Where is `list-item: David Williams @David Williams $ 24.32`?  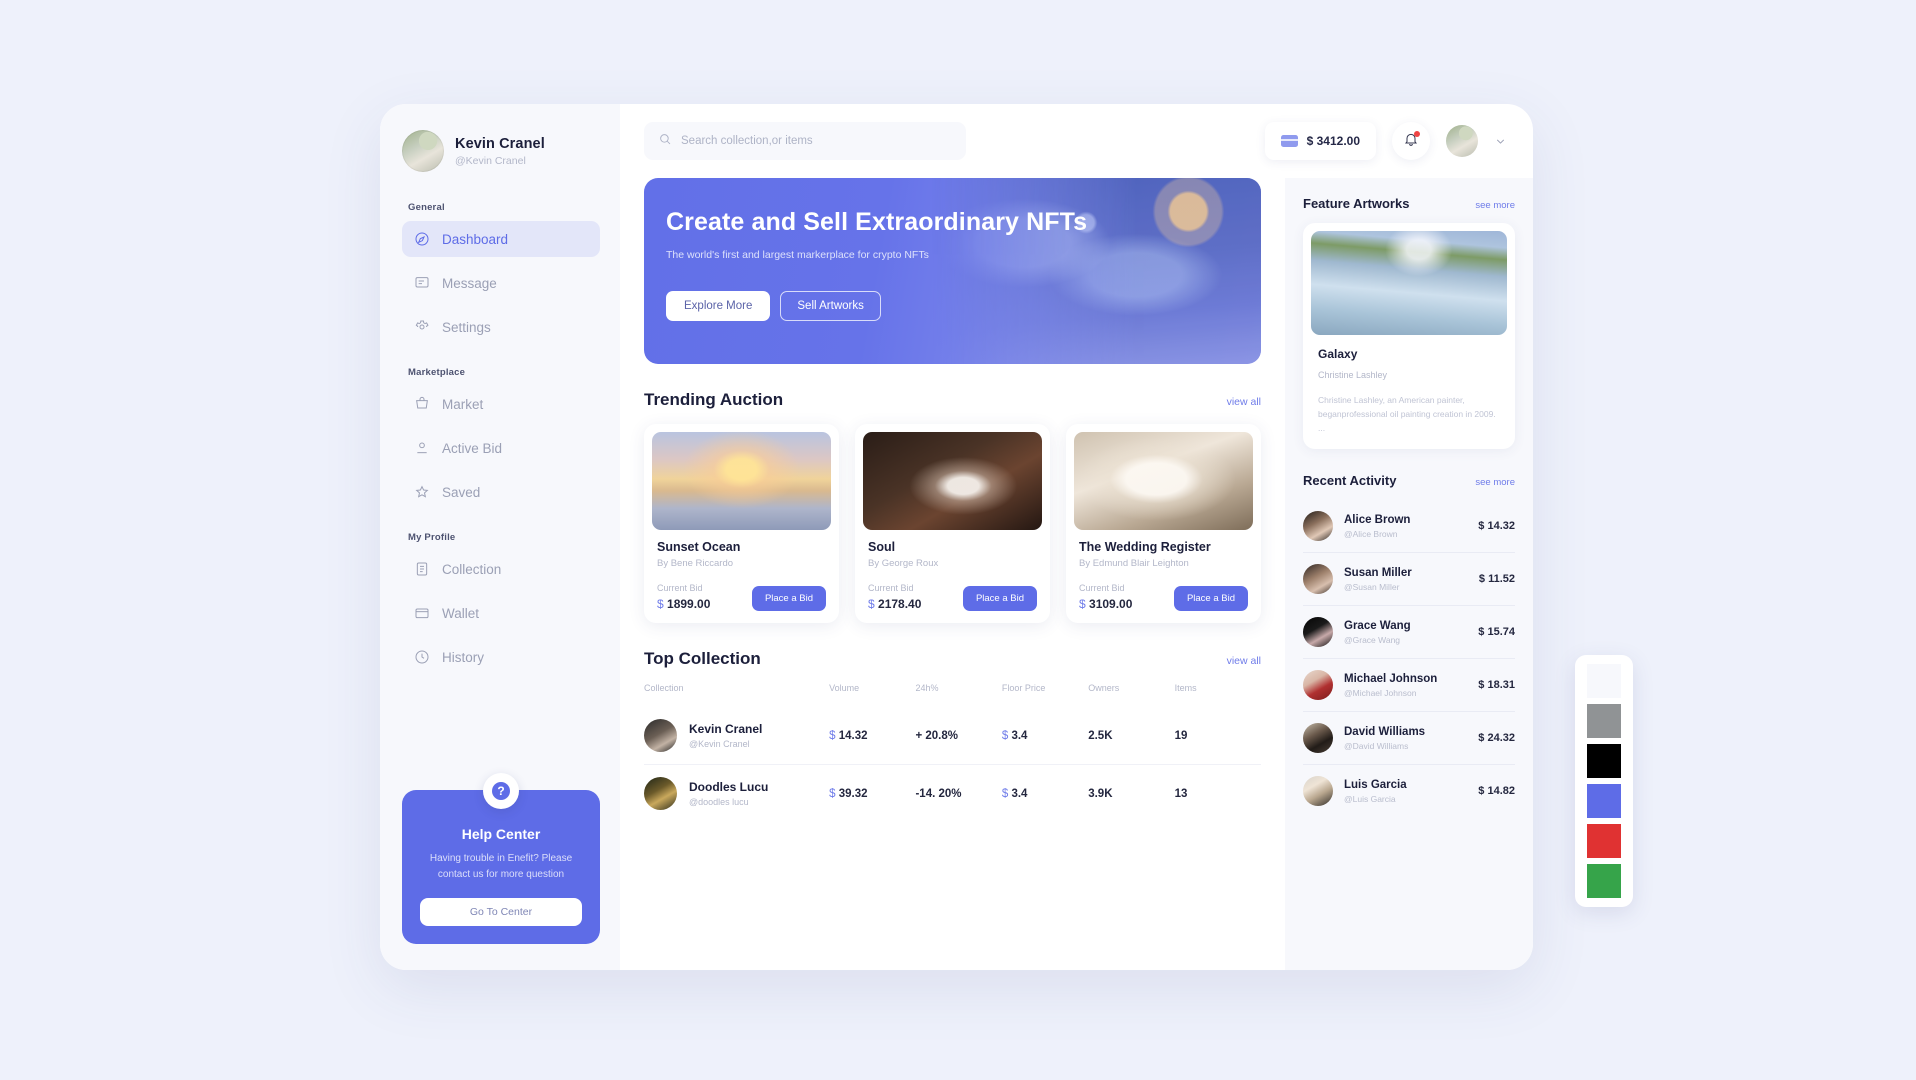 list-item: David Williams @David Williams $ 24.32 is located at coordinates (1409, 739).